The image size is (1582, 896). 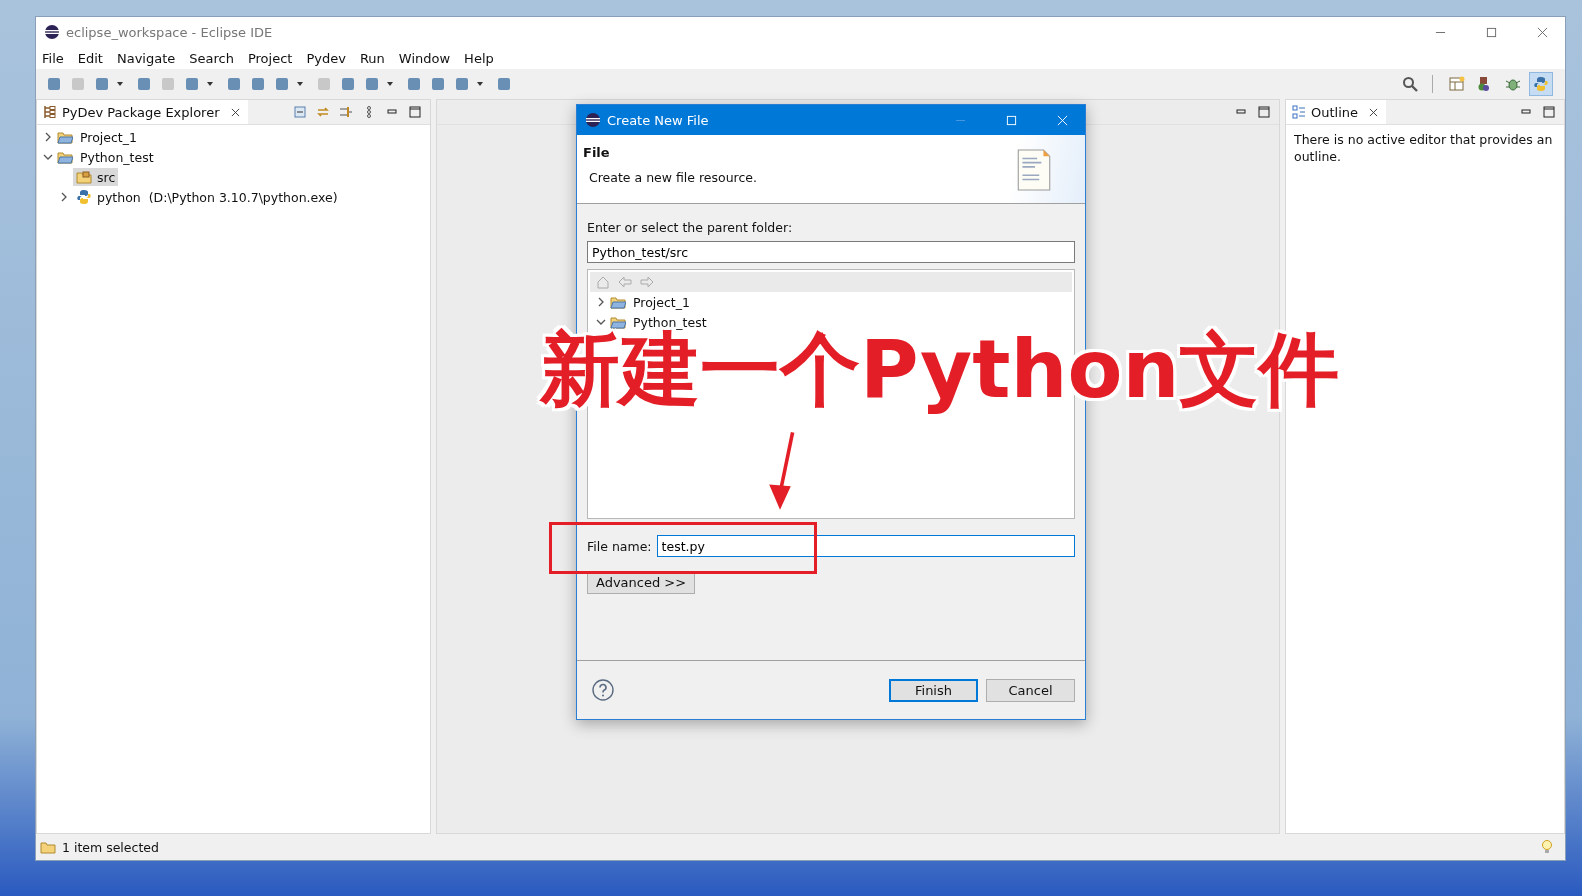 What do you see at coordinates (625, 282) in the screenshot?
I see `back-arrow-icon` at bounding box center [625, 282].